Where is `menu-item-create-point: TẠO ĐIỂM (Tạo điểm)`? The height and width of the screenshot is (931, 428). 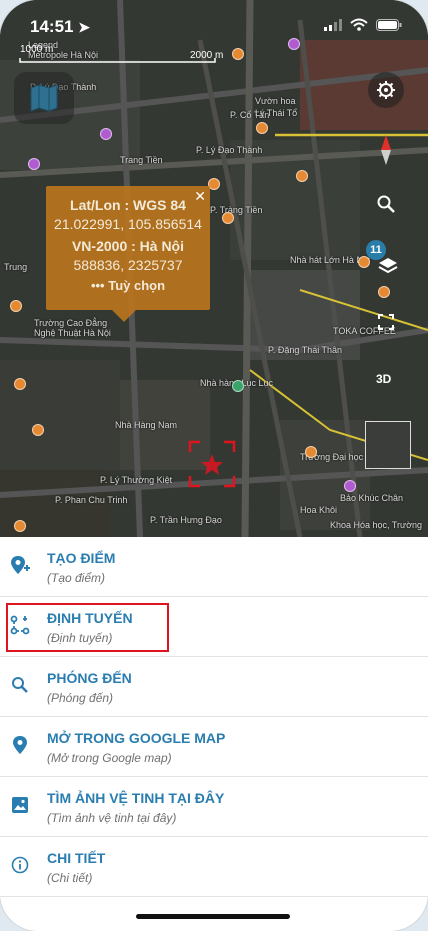 menu-item-create-point: TẠO ĐIỂM (Tạo điểm) is located at coordinates (214, 567).